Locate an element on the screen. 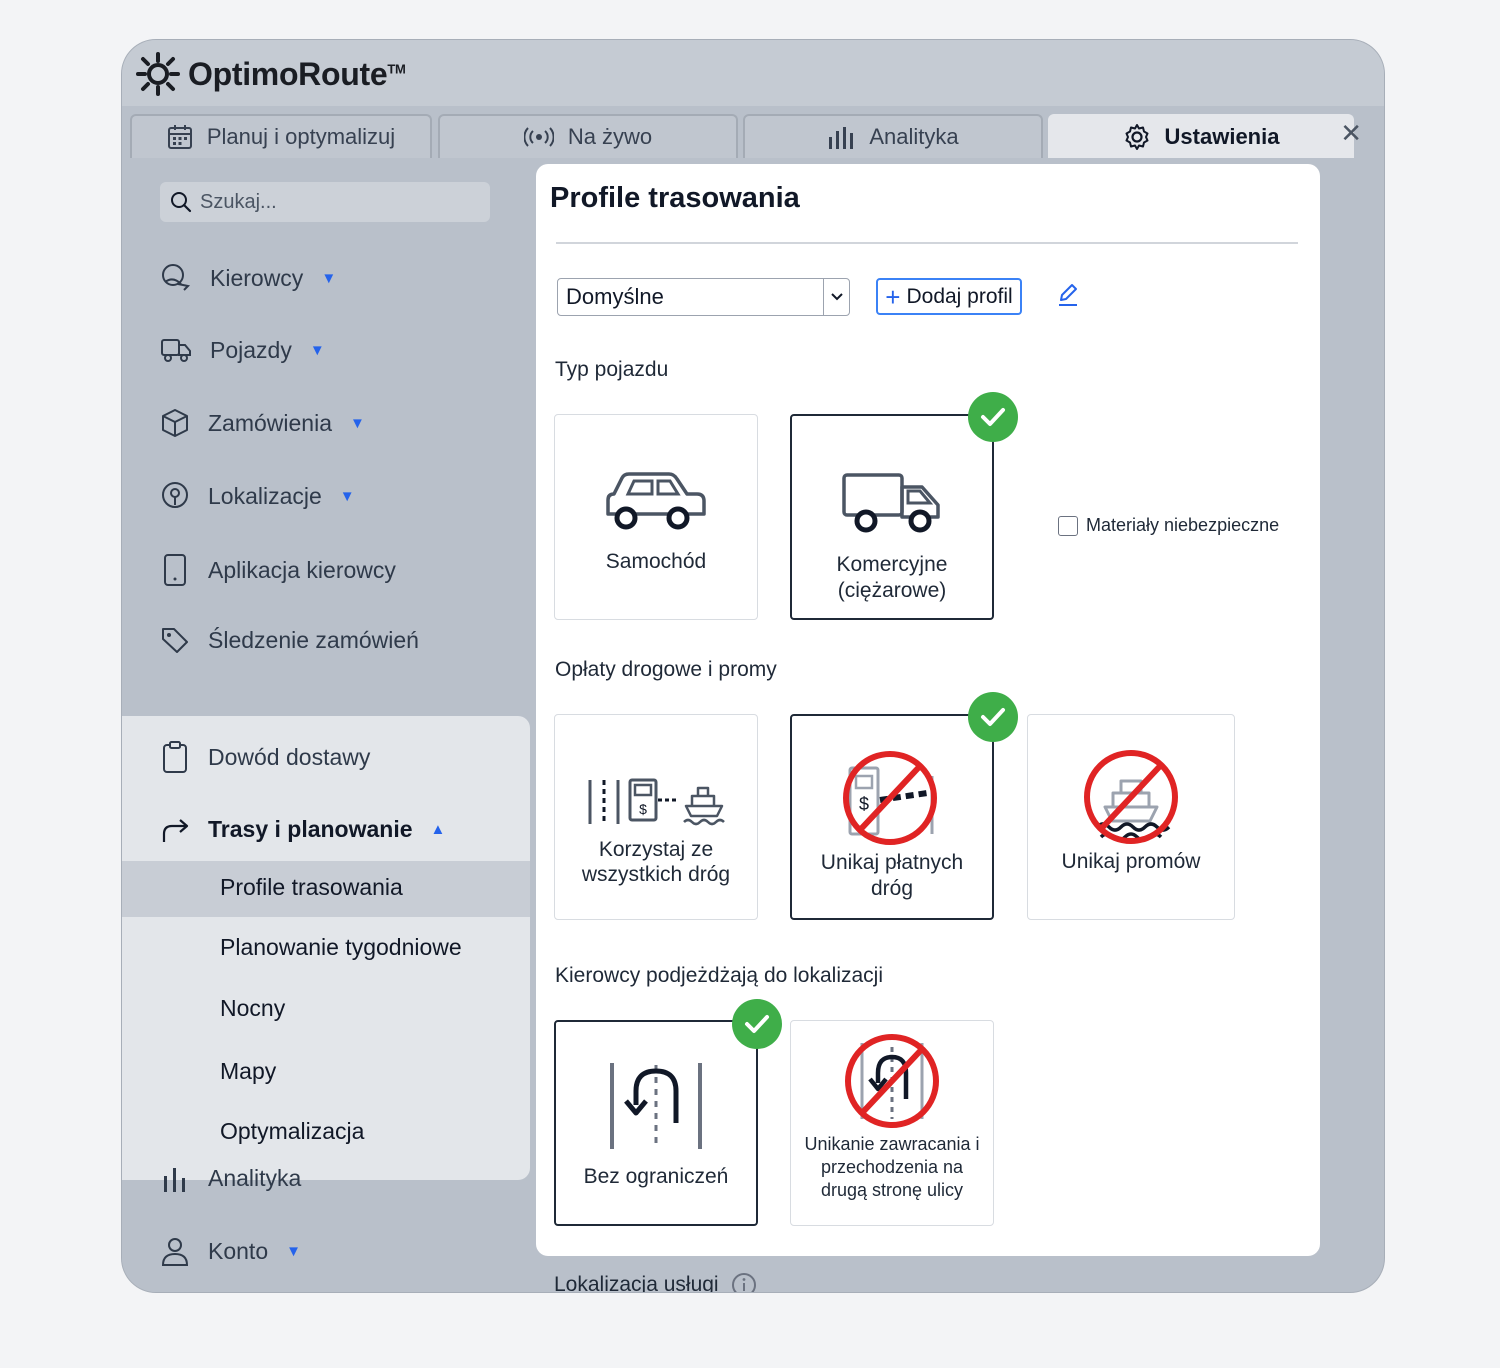 This screenshot has width=1500, height=1368. sidebar-item-analytics: Analityka is located at coordinates (230, 1178).